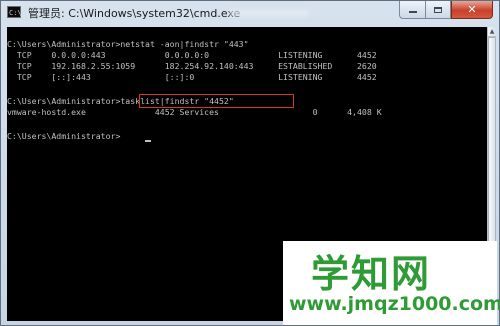  I want to click on close-icon: ✕, so click(472, 9).